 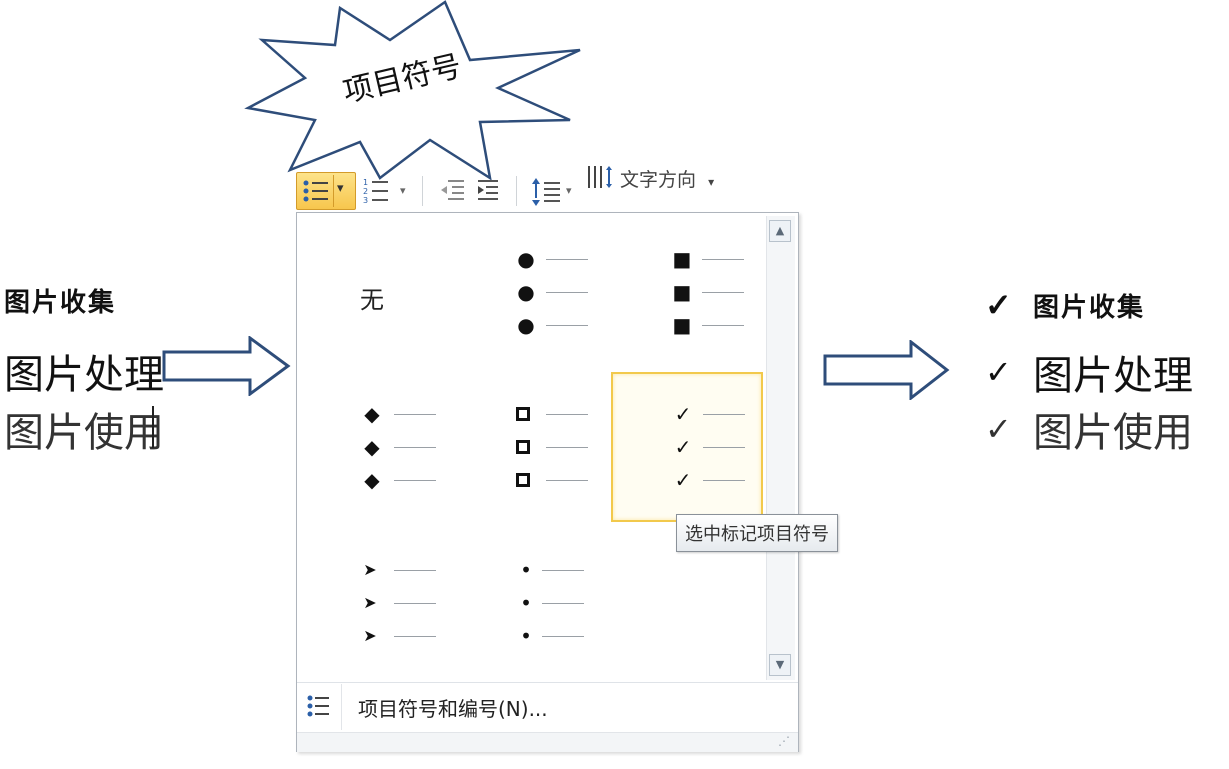 What do you see at coordinates (365, 191) in the screenshot?
I see `svg-text: 2` at bounding box center [365, 191].